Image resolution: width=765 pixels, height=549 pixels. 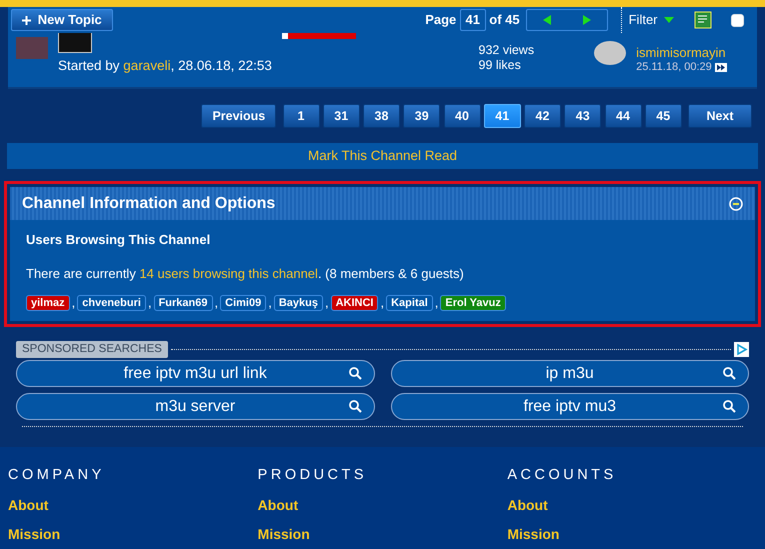 I want to click on page-button: 39, so click(x=421, y=116).